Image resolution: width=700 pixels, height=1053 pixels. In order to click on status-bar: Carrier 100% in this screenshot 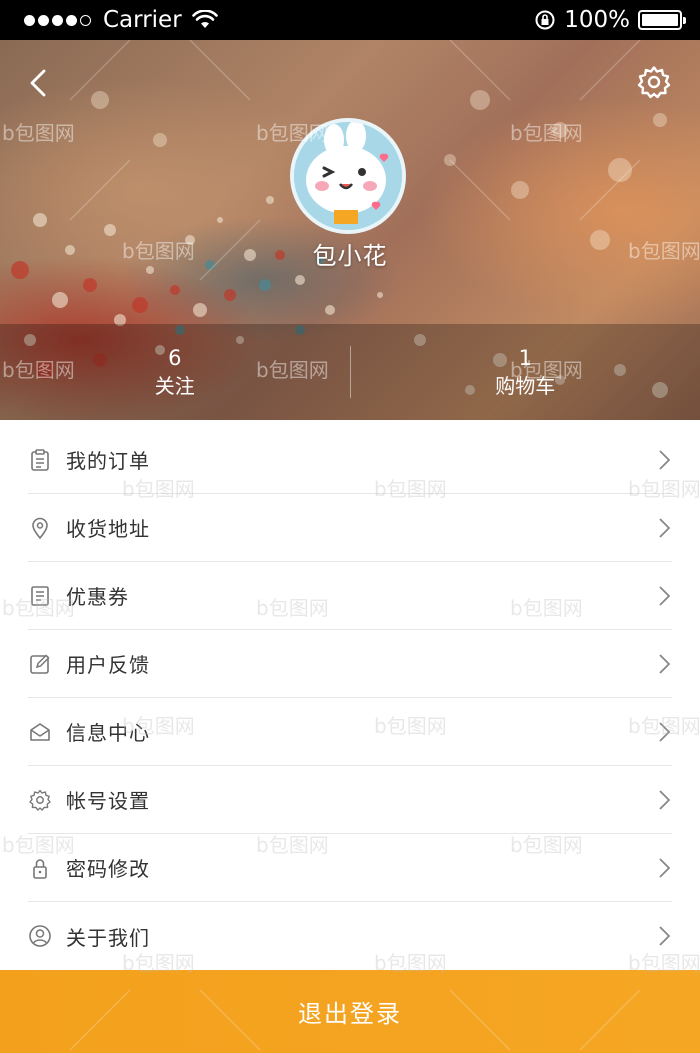, I will do `click(350, 20)`.